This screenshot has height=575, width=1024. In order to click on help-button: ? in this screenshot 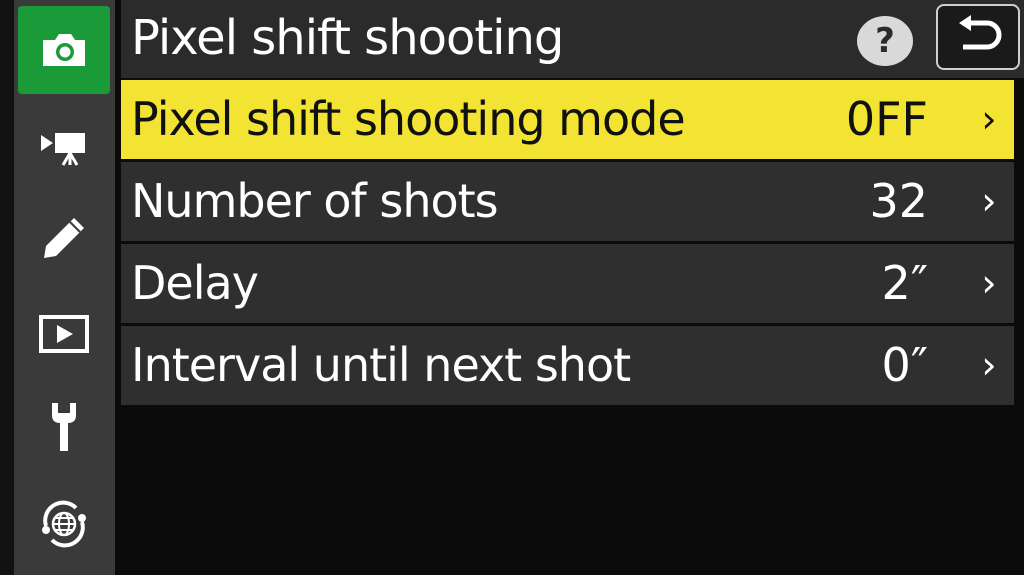, I will do `click(885, 41)`.